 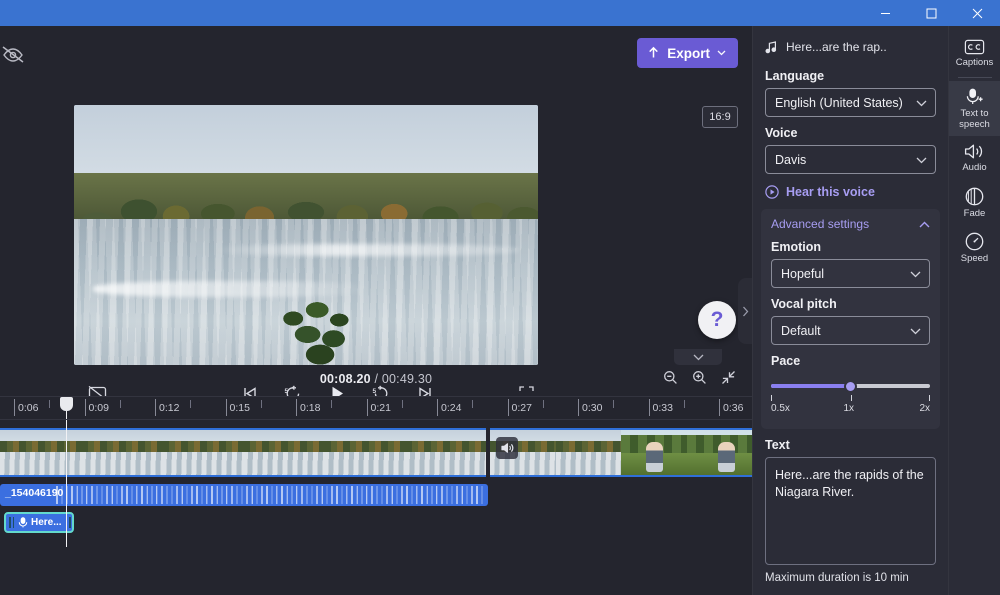 What do you see at coordinates (795, 76) in the screenshot?
I see `language-label: Language` at bounding box center [795, 76].